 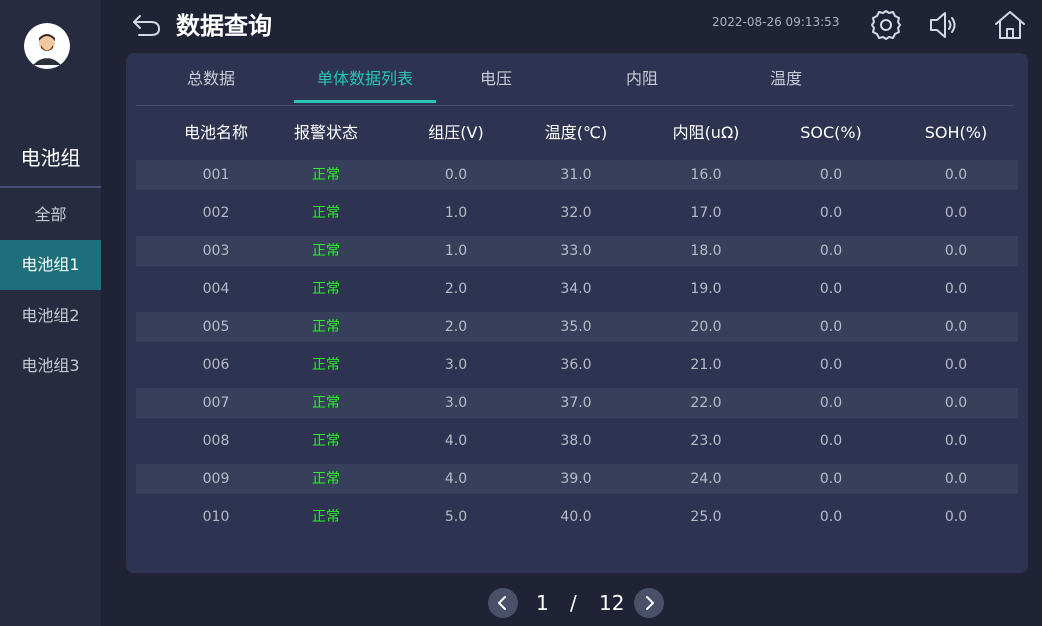 I want to click on sidebar-item-group1: 电池组1, so click(x=50, y=265).